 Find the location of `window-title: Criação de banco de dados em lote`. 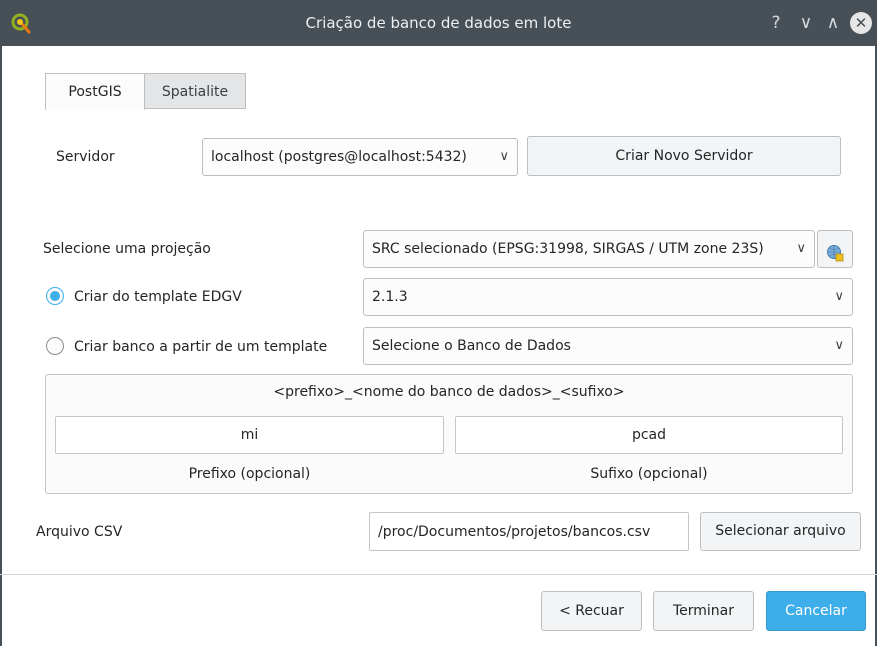

window-title: Criação de banco de dados em lote is located at coordinates (438, 23).